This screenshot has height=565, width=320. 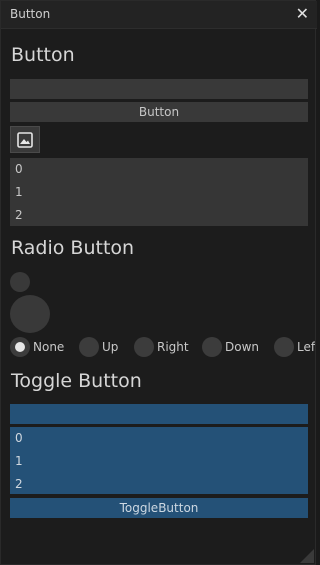 What do you see at coordinates (20, 282) in the screenshot?
I see `small-radio-button` at bounding box center [20, 282].